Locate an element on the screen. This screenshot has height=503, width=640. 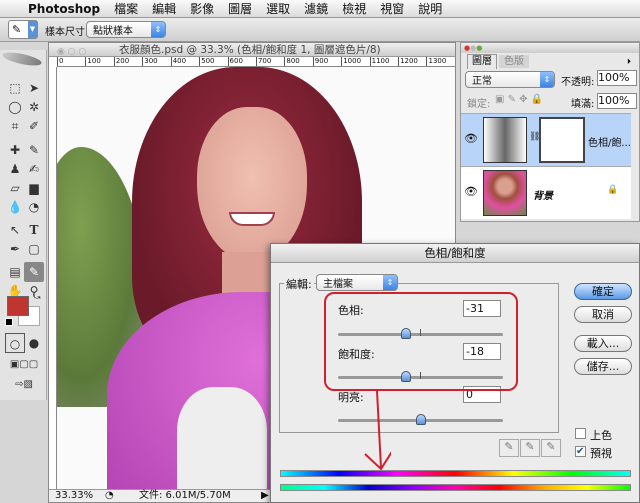
status-clock-icon: ◔ is located at coordinates (109, 495).